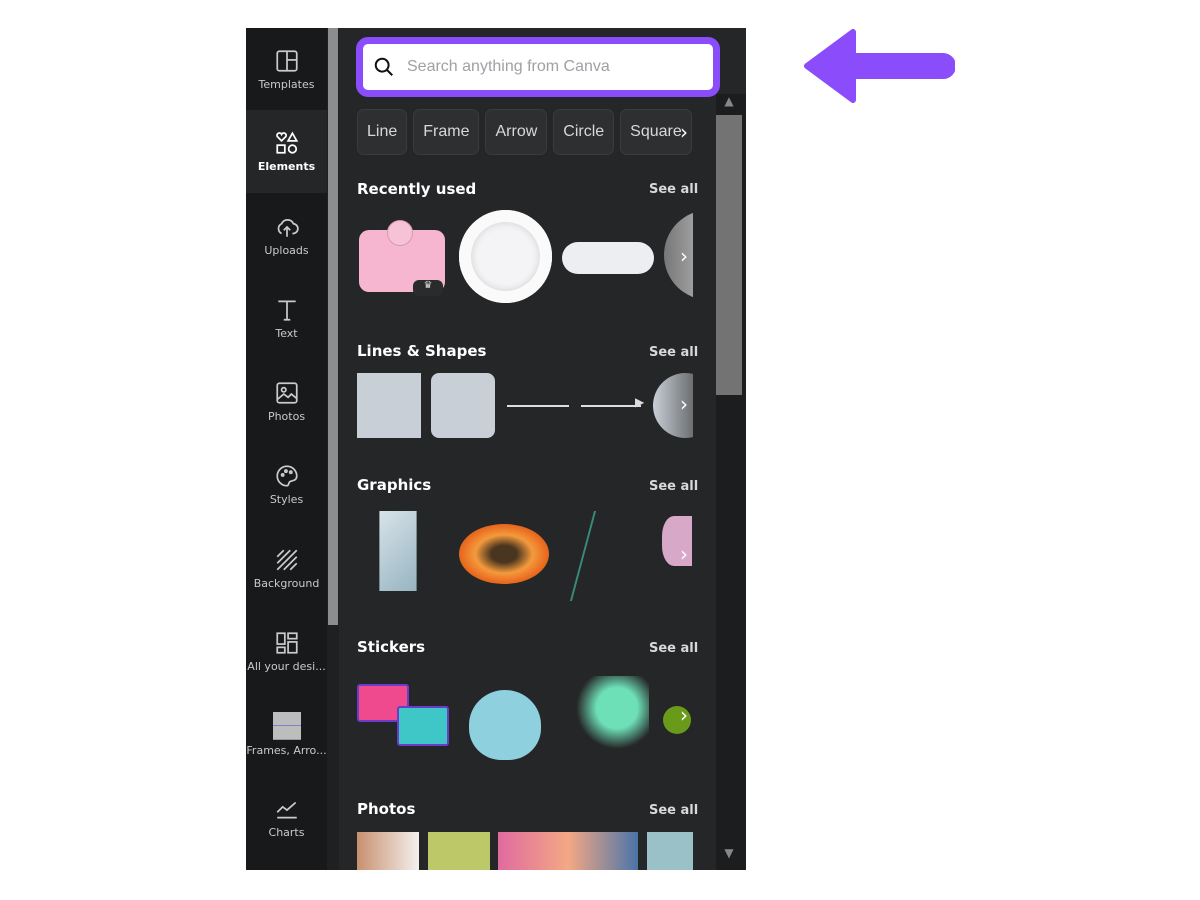 The height and width of the screenshot is (900, 1200). I want to click on sidebar-item-text: Text, so click(286, 318).